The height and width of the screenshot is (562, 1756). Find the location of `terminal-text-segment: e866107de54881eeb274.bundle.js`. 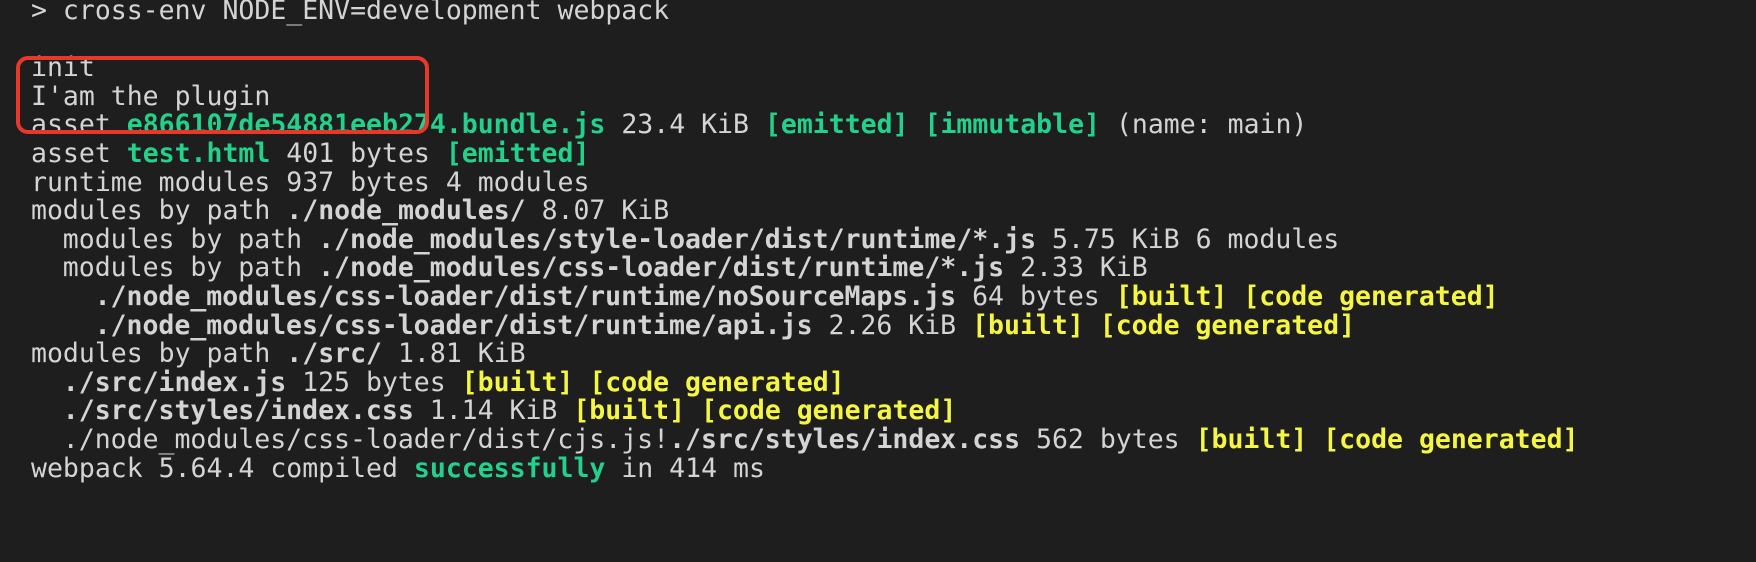

terminal-text-segment: e866107de54881eeb274.bundle.js is located at coordinates (366, 125).